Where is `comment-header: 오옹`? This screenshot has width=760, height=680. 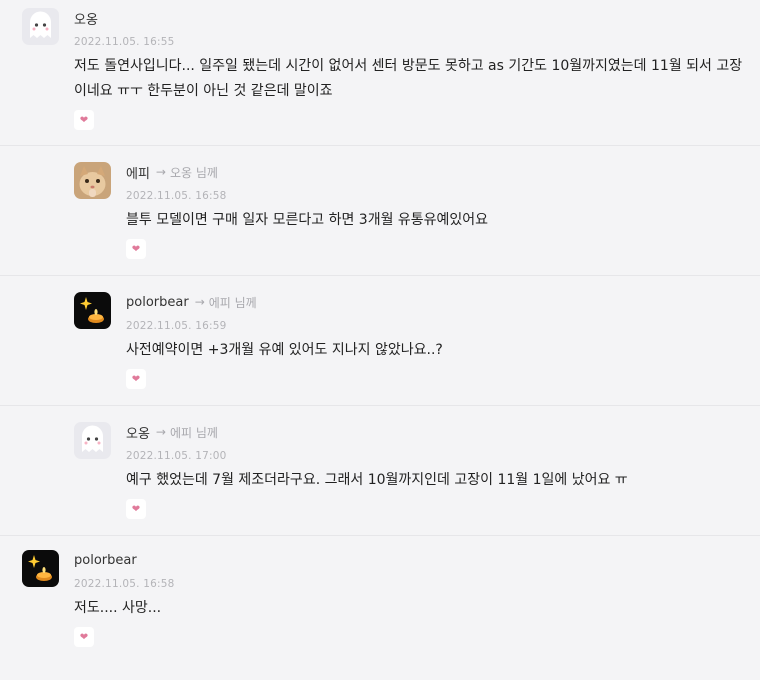
comment-header: 오옹 is located at coordinates (417, 18).